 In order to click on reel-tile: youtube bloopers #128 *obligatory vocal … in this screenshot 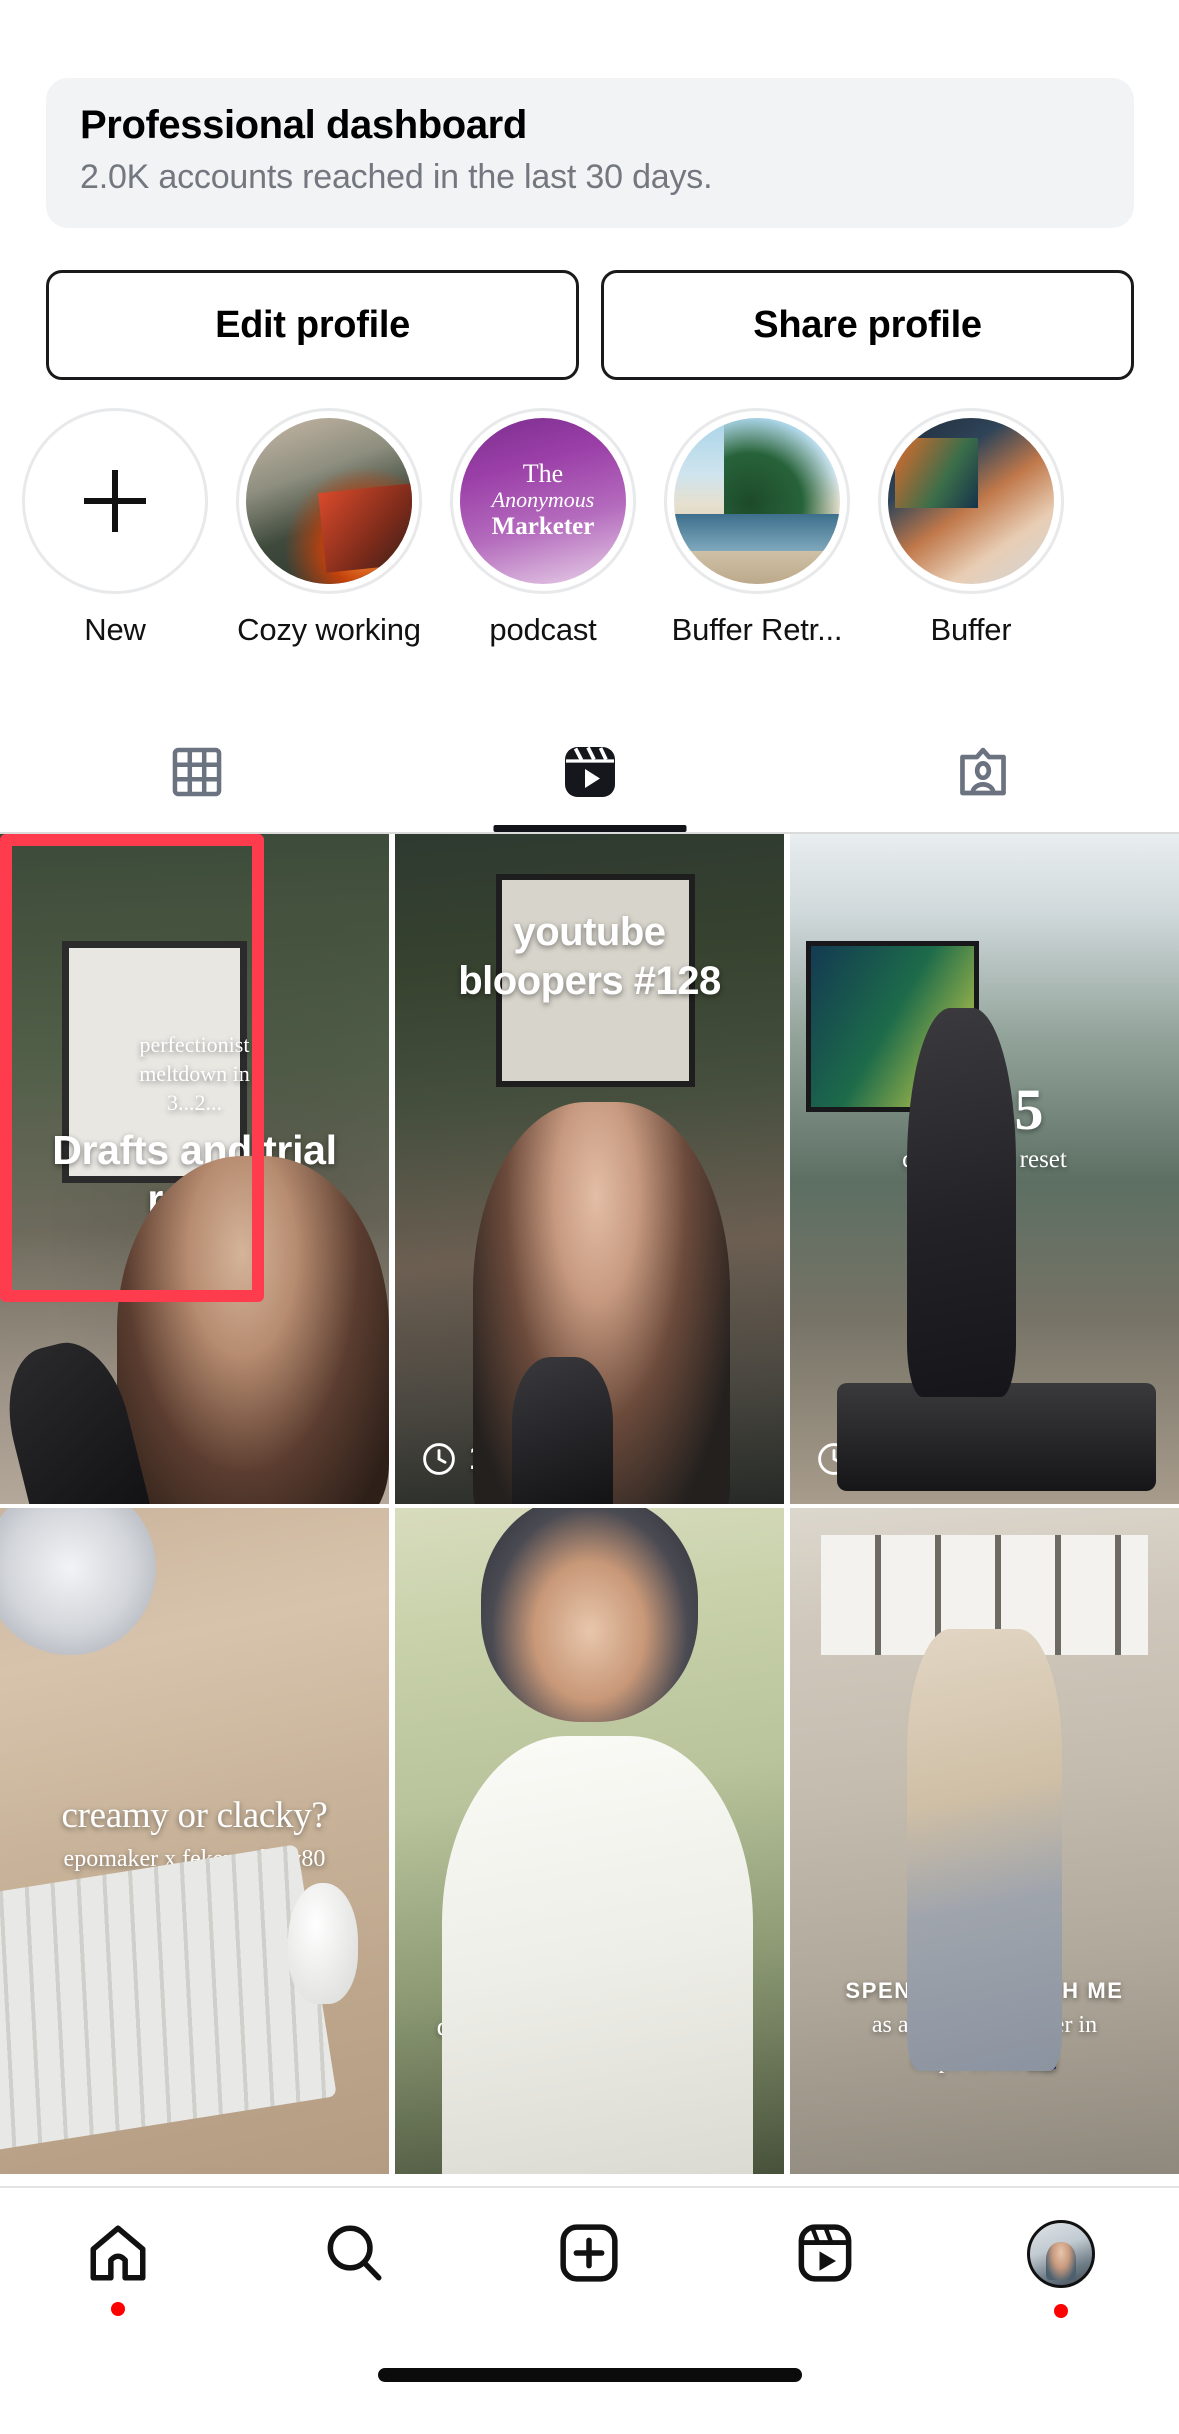, I will do `click(589, 1169)`.